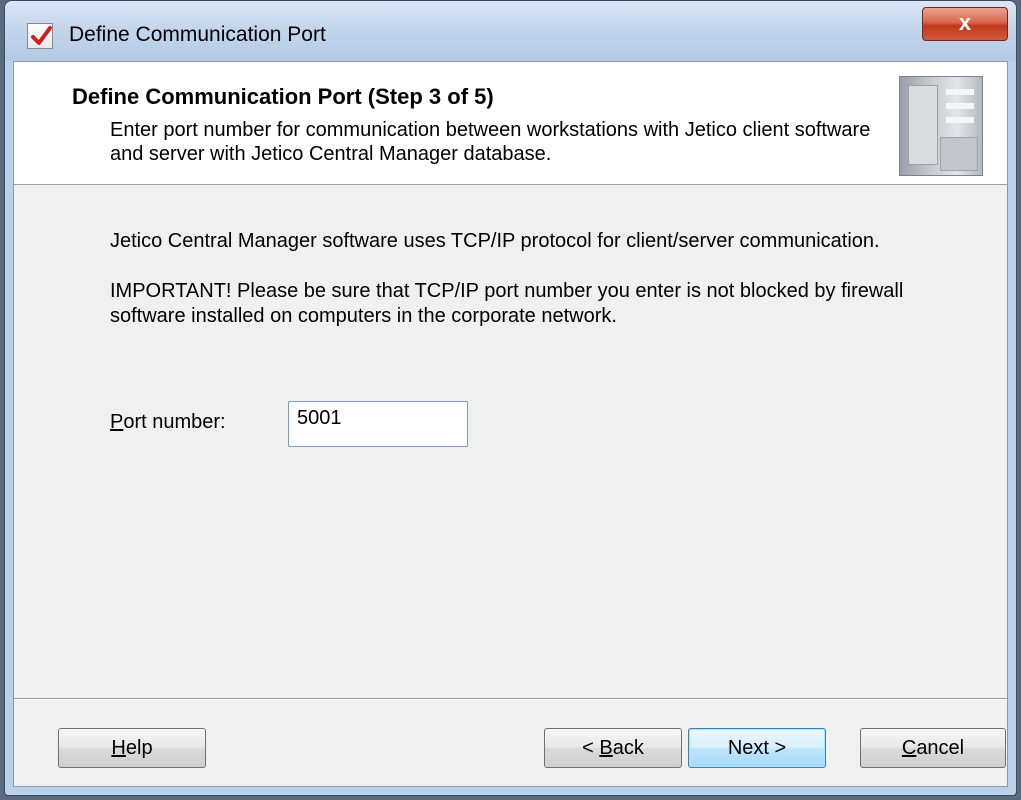 The image size is (1021, 800). Describe the element at coordinates (510, 699) in the screenshot. I see `footer-separator` at that location.